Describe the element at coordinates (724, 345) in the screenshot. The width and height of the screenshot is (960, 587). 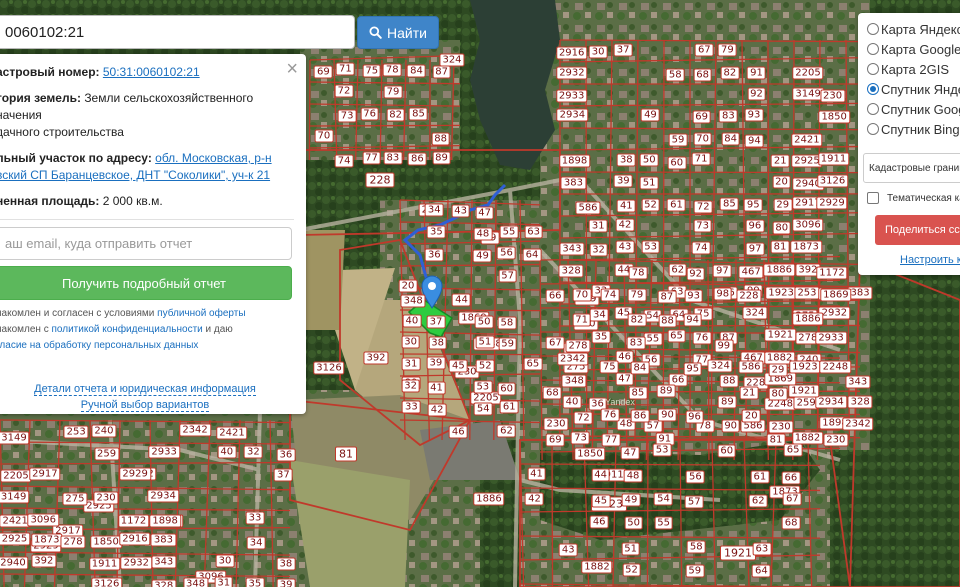
I see `plot-number-label: 99` at that location.